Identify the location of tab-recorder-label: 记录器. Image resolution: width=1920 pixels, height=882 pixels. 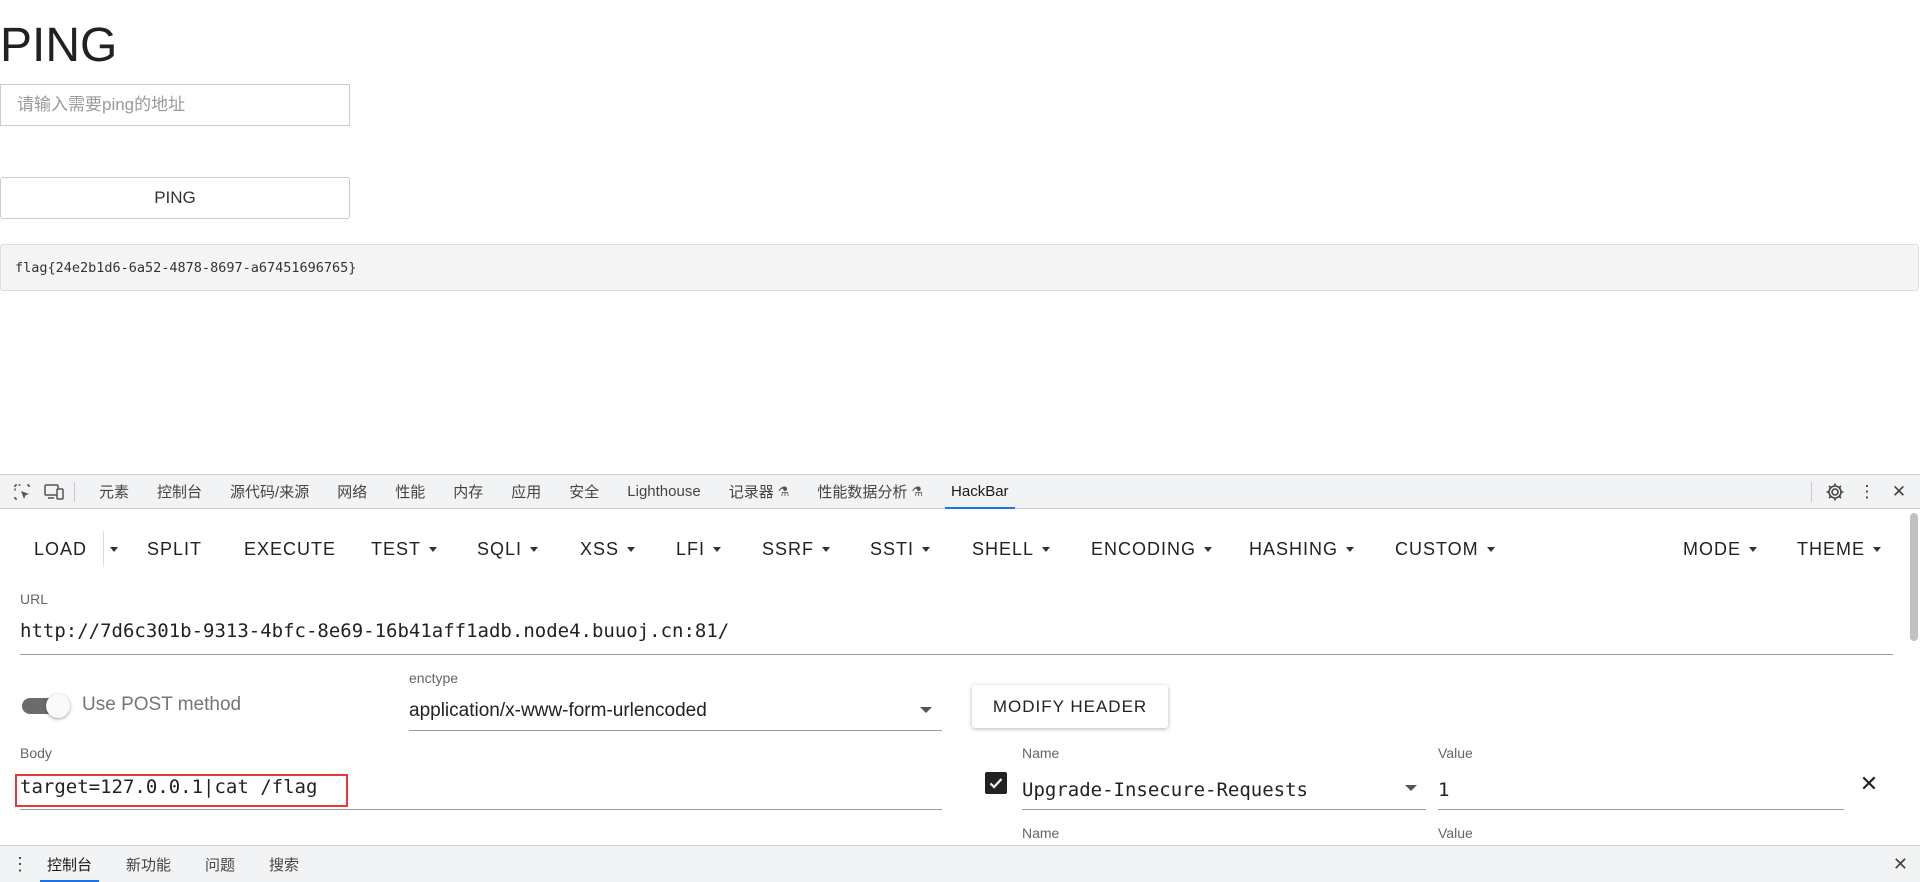
(751, 492).